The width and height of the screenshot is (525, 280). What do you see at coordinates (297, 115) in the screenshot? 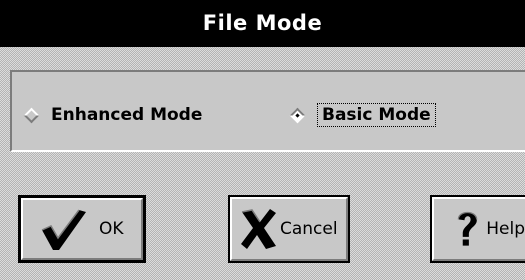
I see `radio-diamond-selected-icon` at bounding box center [297, 115].